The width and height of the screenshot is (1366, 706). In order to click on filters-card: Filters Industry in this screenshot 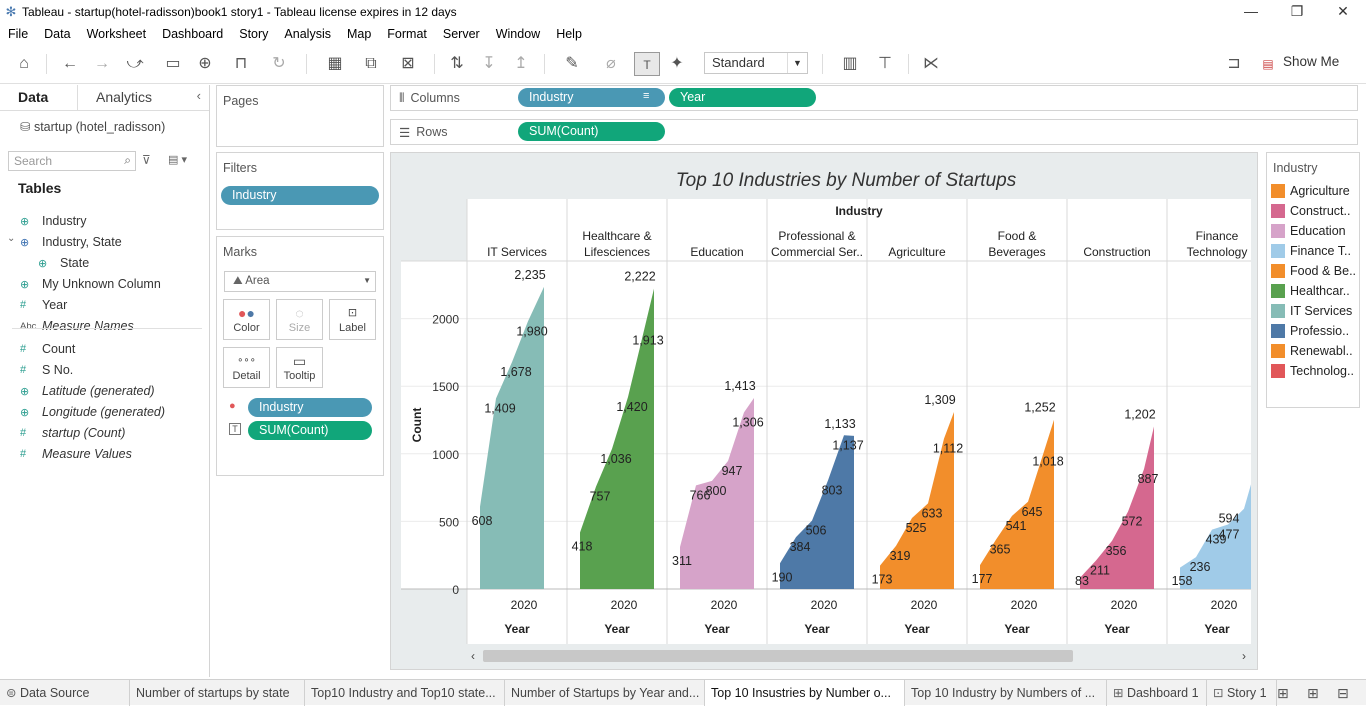, I will do `click(300, 191)`.